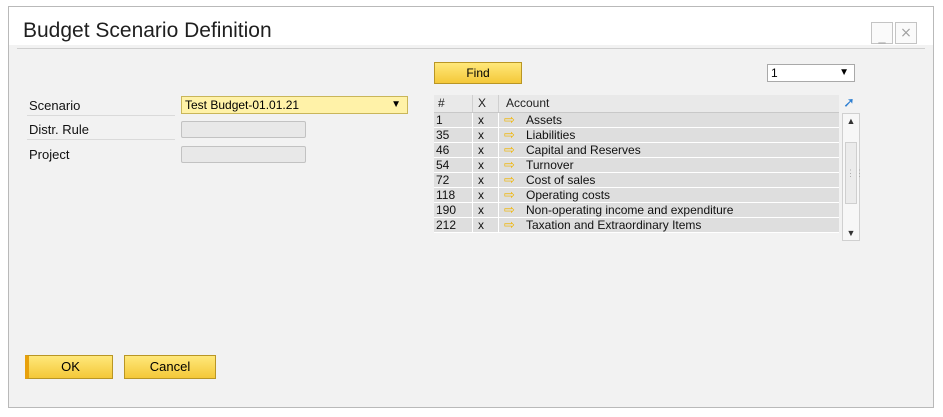 Image resolution: width=943 pixels, height=417 pixels. Describe the element at coordinates (439, 120) in the screenshot. I see `row-num: 1` at that location.